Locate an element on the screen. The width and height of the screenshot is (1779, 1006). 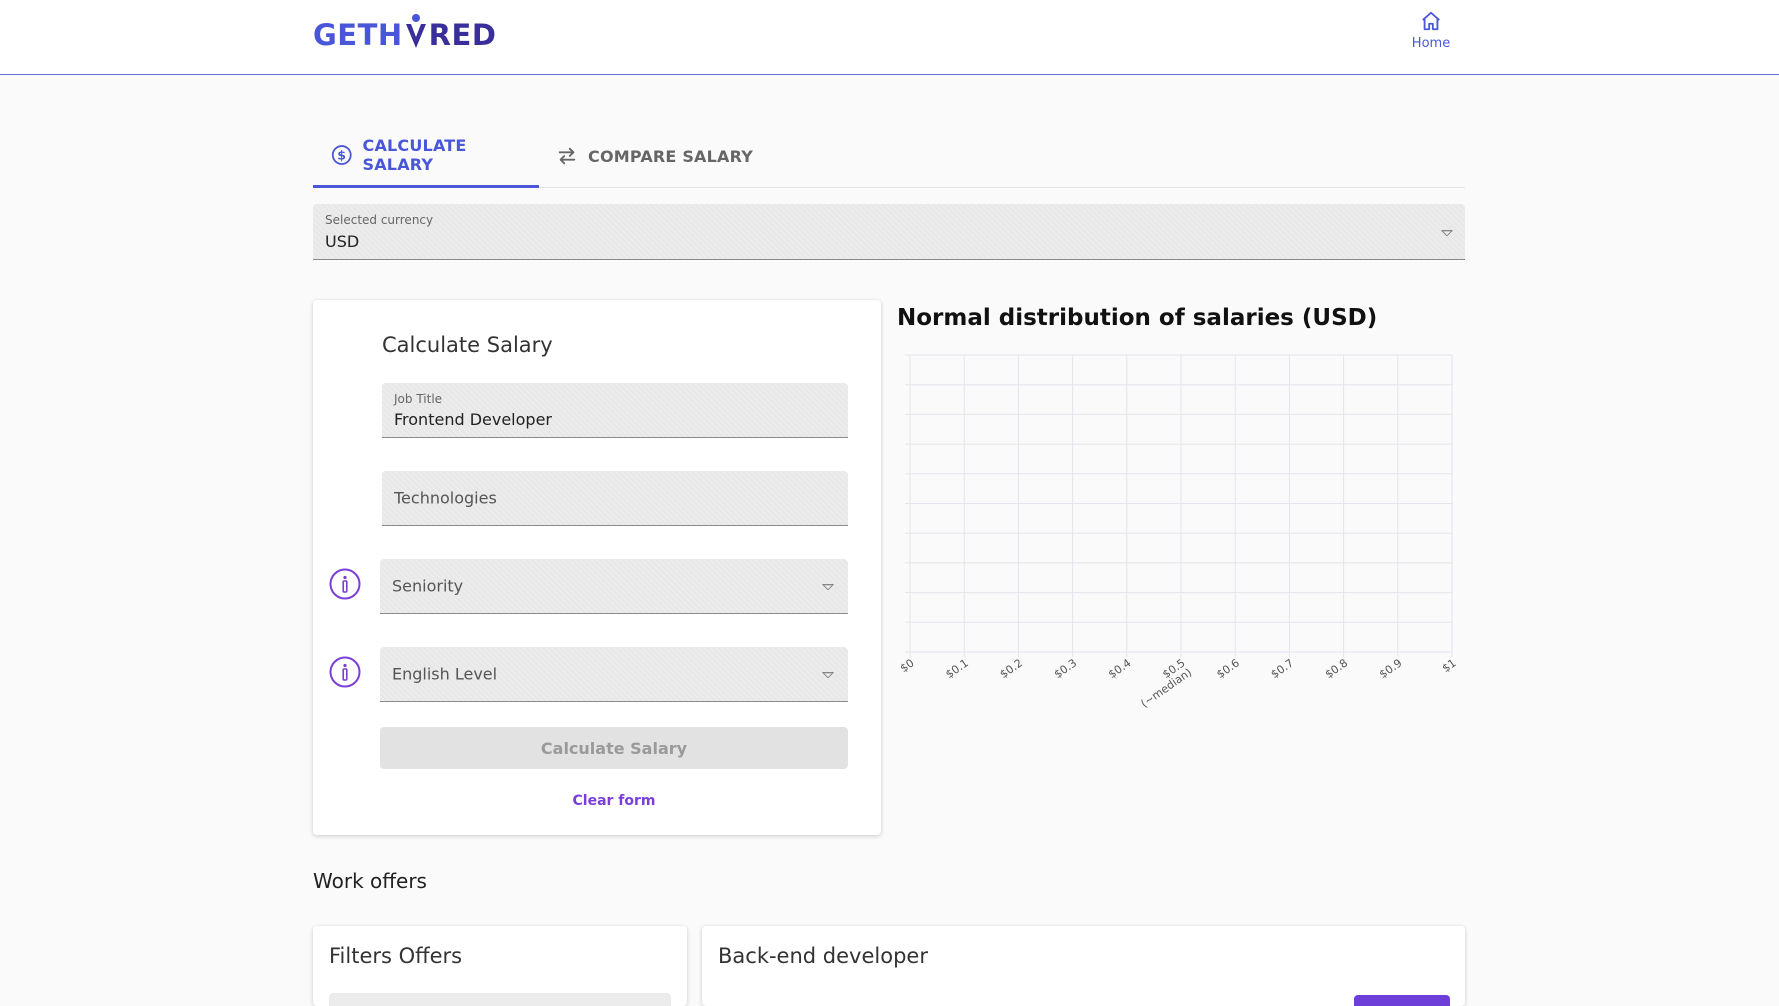
home-label: Home is located at coordinates (1431, 43).